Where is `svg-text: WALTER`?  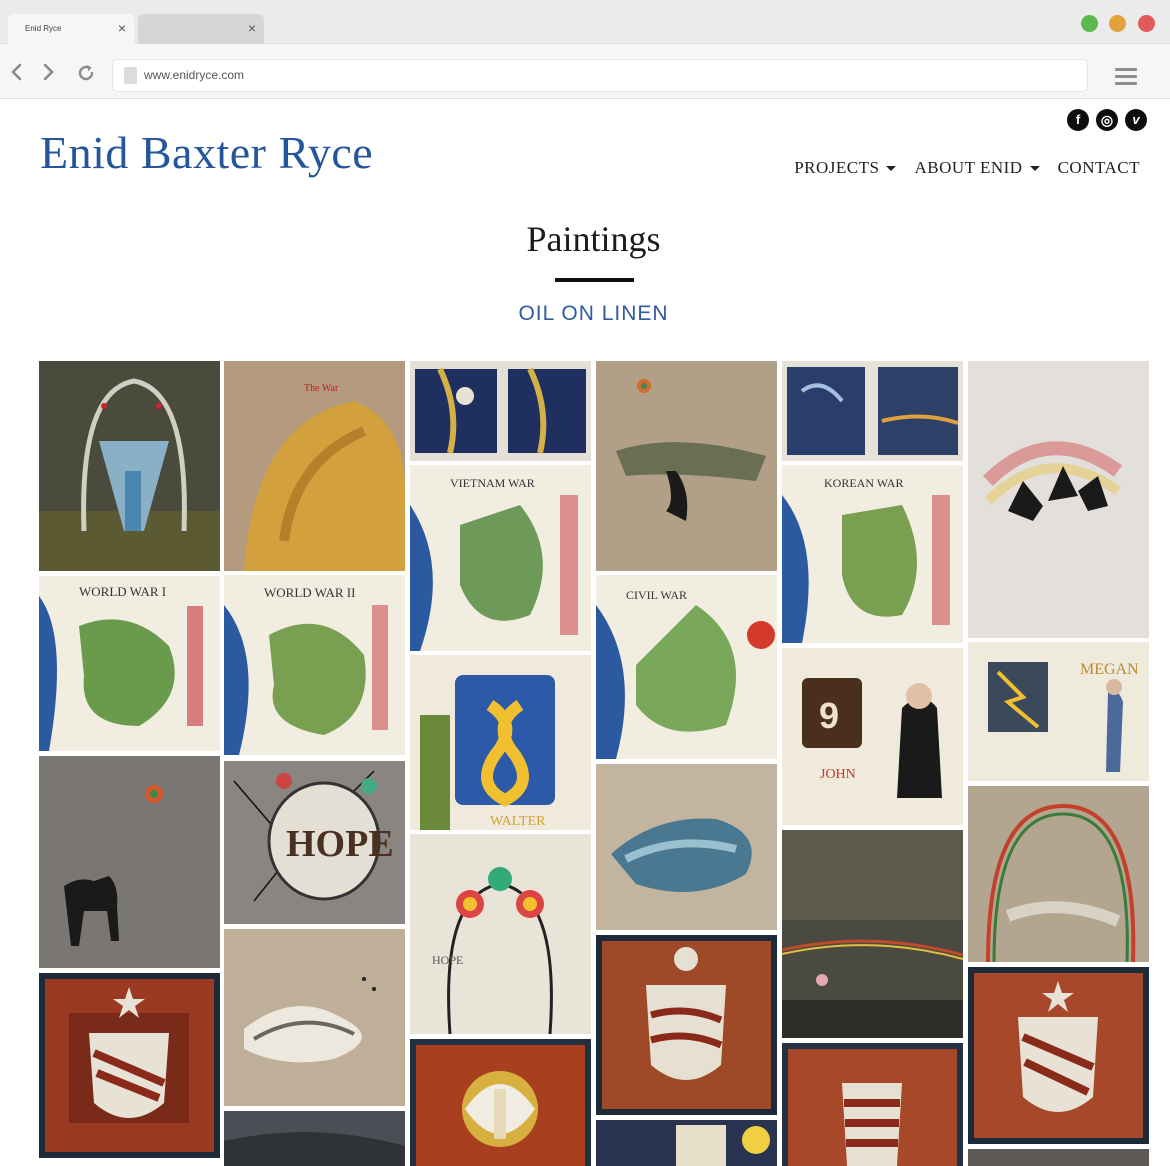 svg-text: WALTER is located at coordinates (518, 821).